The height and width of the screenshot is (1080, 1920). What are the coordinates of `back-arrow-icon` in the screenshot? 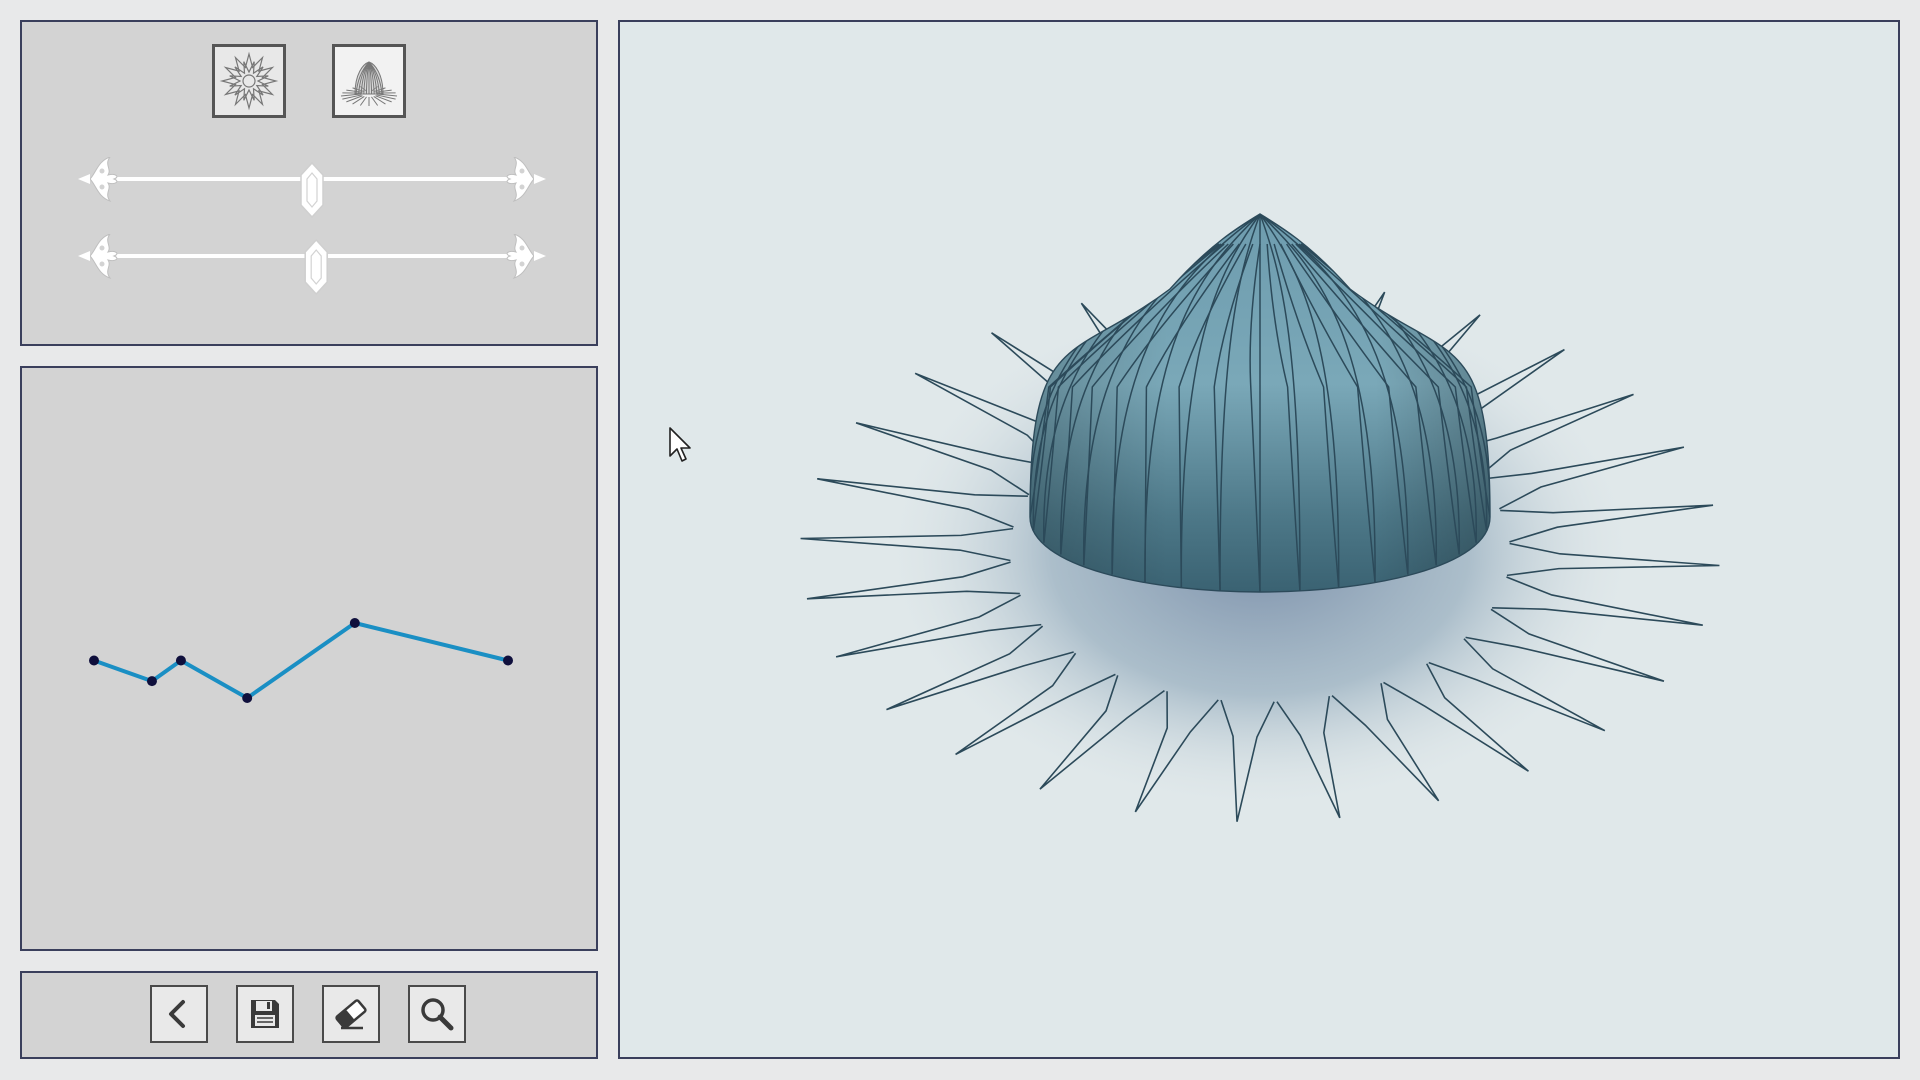 It's located at (179, 1014).